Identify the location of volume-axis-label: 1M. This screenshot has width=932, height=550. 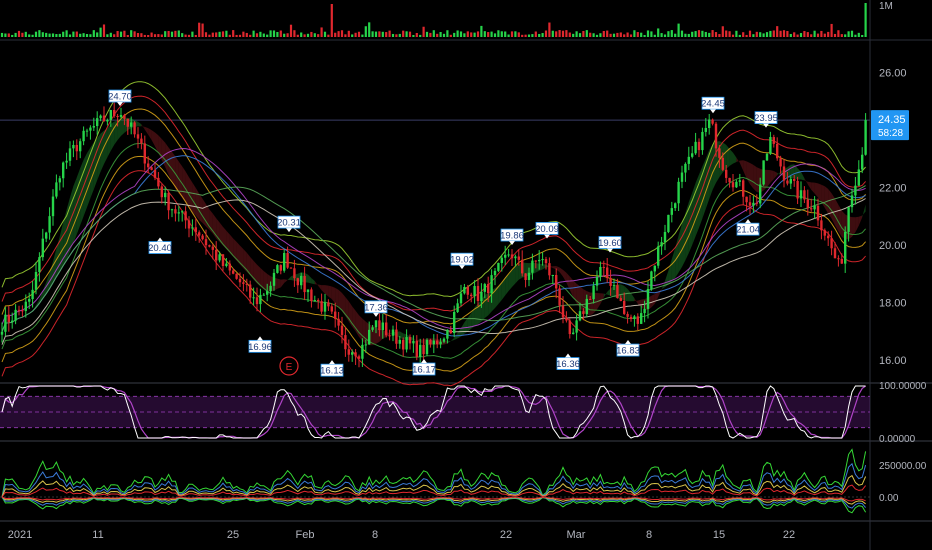
(886, 6).